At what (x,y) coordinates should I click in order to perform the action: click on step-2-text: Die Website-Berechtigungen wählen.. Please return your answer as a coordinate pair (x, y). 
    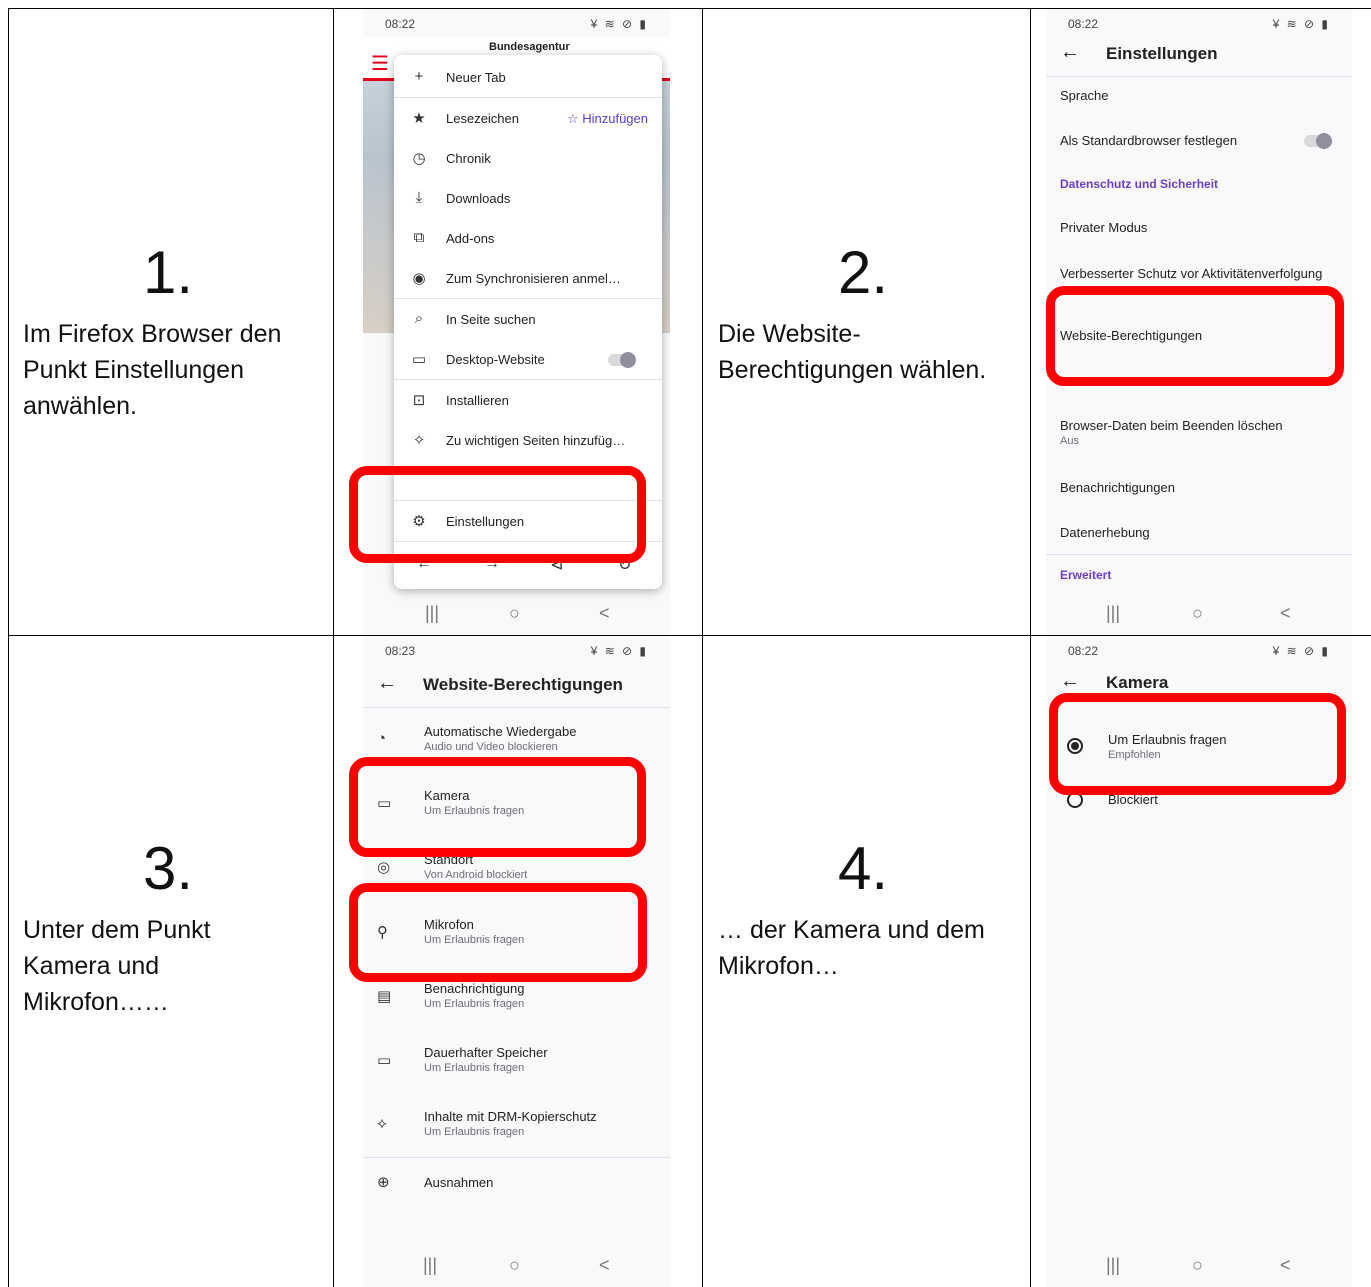
    Looking at the image, I should click on (852, 352).